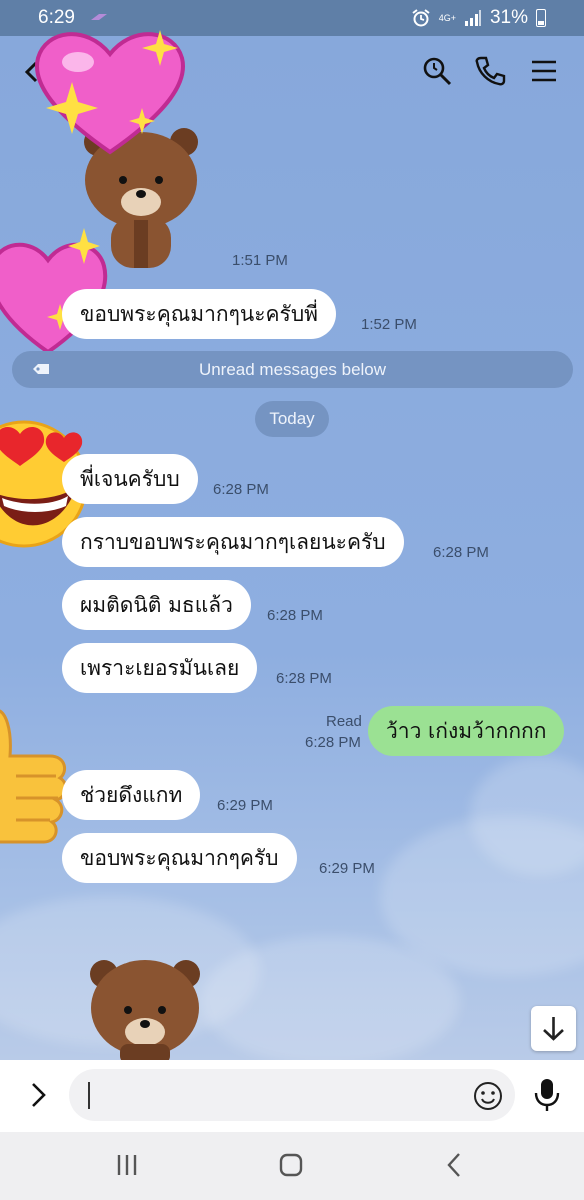 Image resolution: width=584 pixels, height=1200 pixels. Describe the element at coordinates (508, 17) in the screenshot. I see `battery-percent: 31%` at that location.